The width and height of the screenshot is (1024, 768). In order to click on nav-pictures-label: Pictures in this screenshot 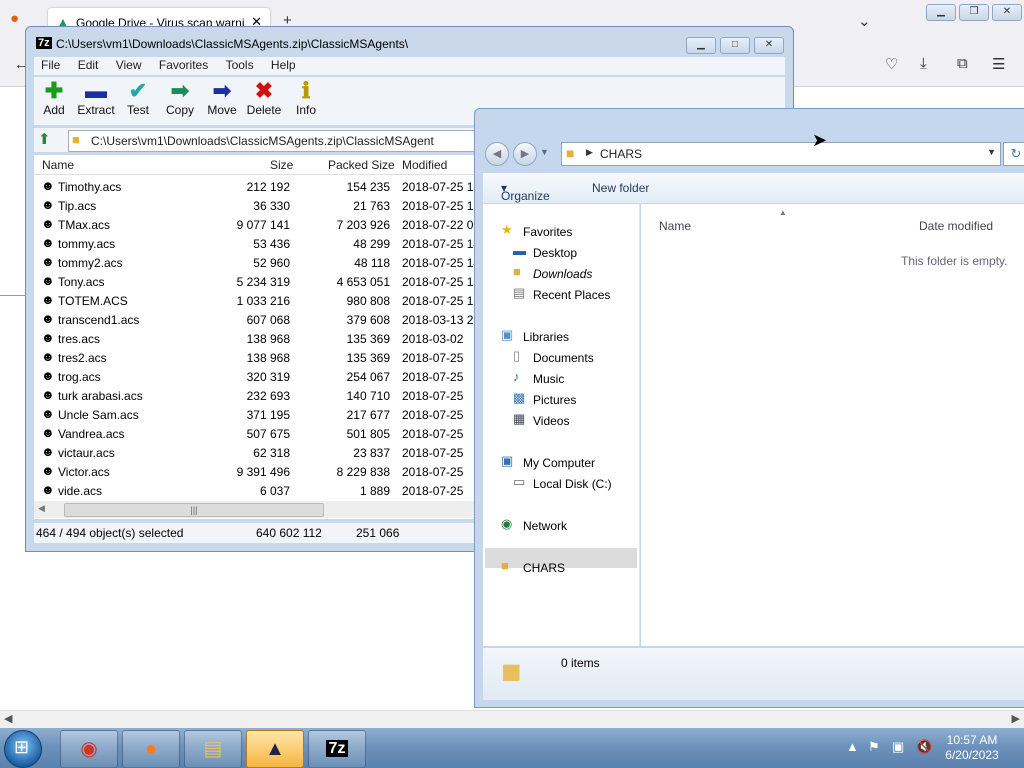, I will do `click(555, 400)`.